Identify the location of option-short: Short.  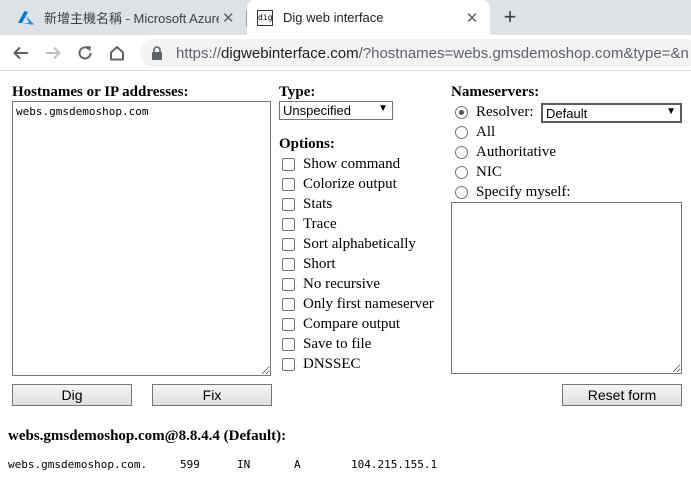
(309, 264).